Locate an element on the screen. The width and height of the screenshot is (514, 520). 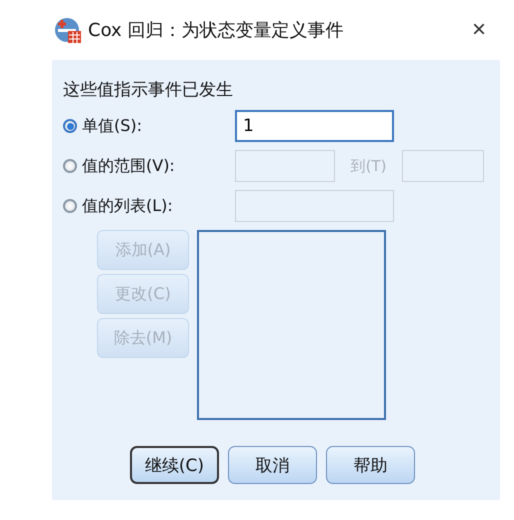
value-list is located at coordinates (291, 325).